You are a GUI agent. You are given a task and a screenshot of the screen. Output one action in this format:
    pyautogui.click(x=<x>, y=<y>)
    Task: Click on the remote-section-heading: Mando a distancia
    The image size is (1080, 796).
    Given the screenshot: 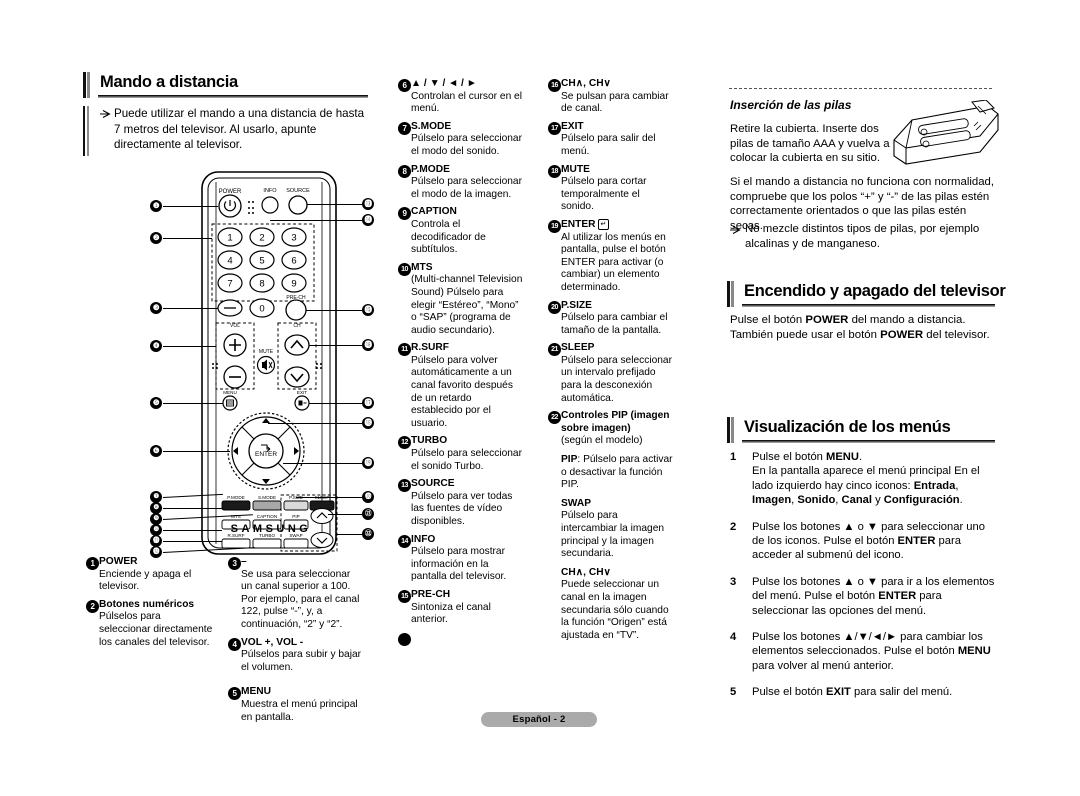 What is the action you would take?
    pyautogui.click(x=225, y=85)
    